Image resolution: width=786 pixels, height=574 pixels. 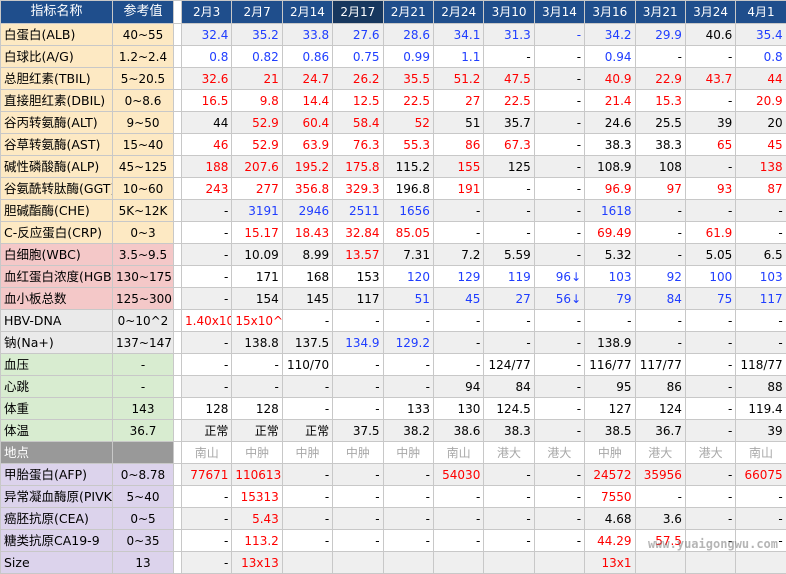 What do you see at coordinates (761, 12) in the screenshot?
I see `date-column-header: 4月1` at bounding box center [761, 12].